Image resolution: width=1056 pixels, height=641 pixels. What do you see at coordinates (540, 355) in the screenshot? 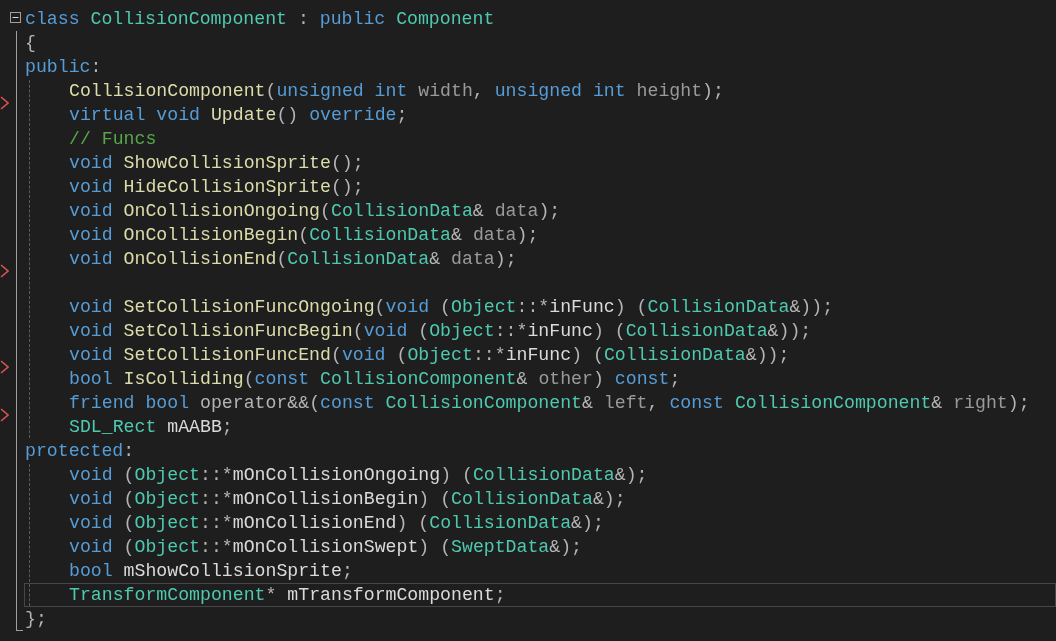
I see `code-line: void SetCollisionFuncEnd(void (Object::*inFunc) (CollisionData&));` at bounding box center [540, 355].